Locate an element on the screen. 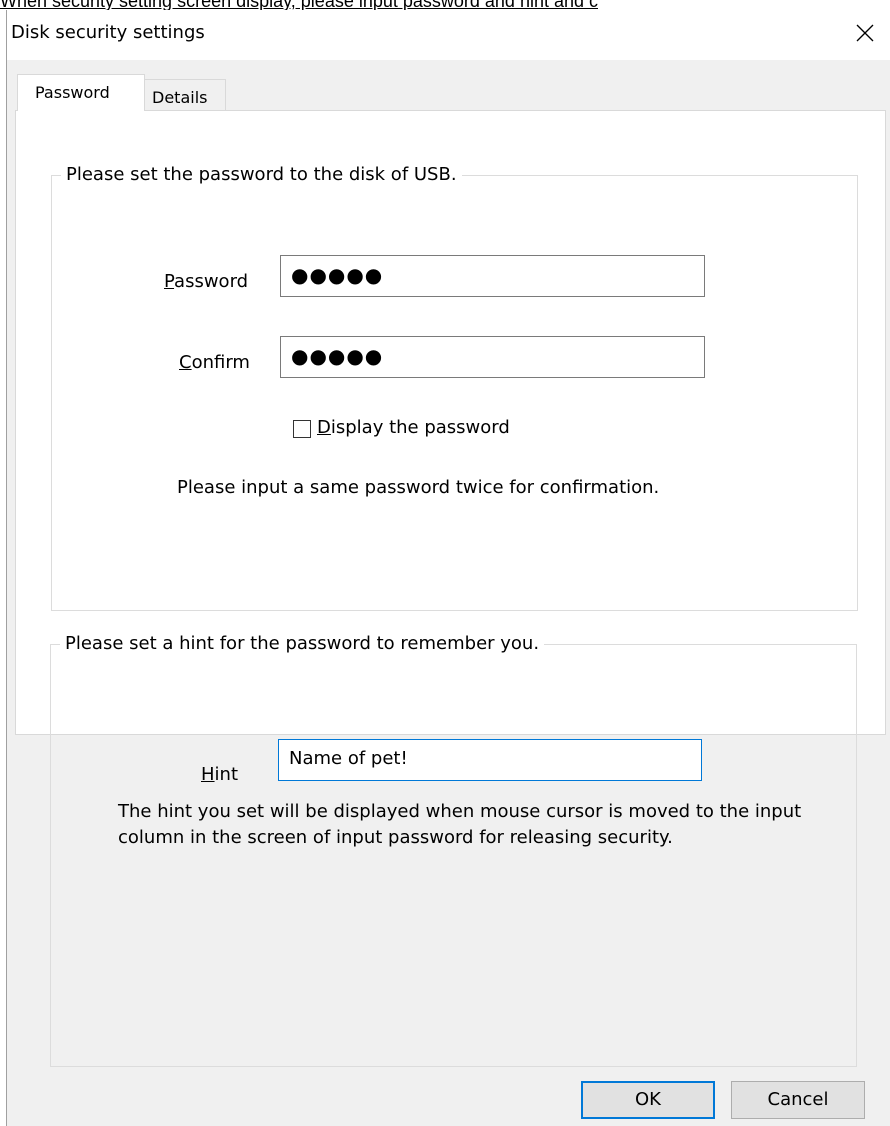 This screenshot has height=1126, width=890. tab-password: Password is located at coordinates (81, 92).